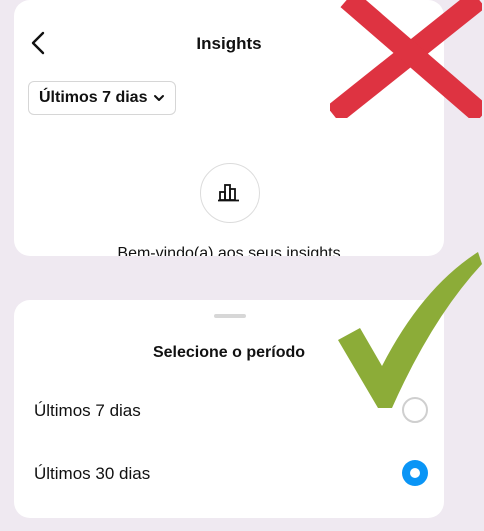 The height and width of the screenshot is (531, 484). I want to click on period-dropdown-button: Últimos 7 dias, so click(102, 98).